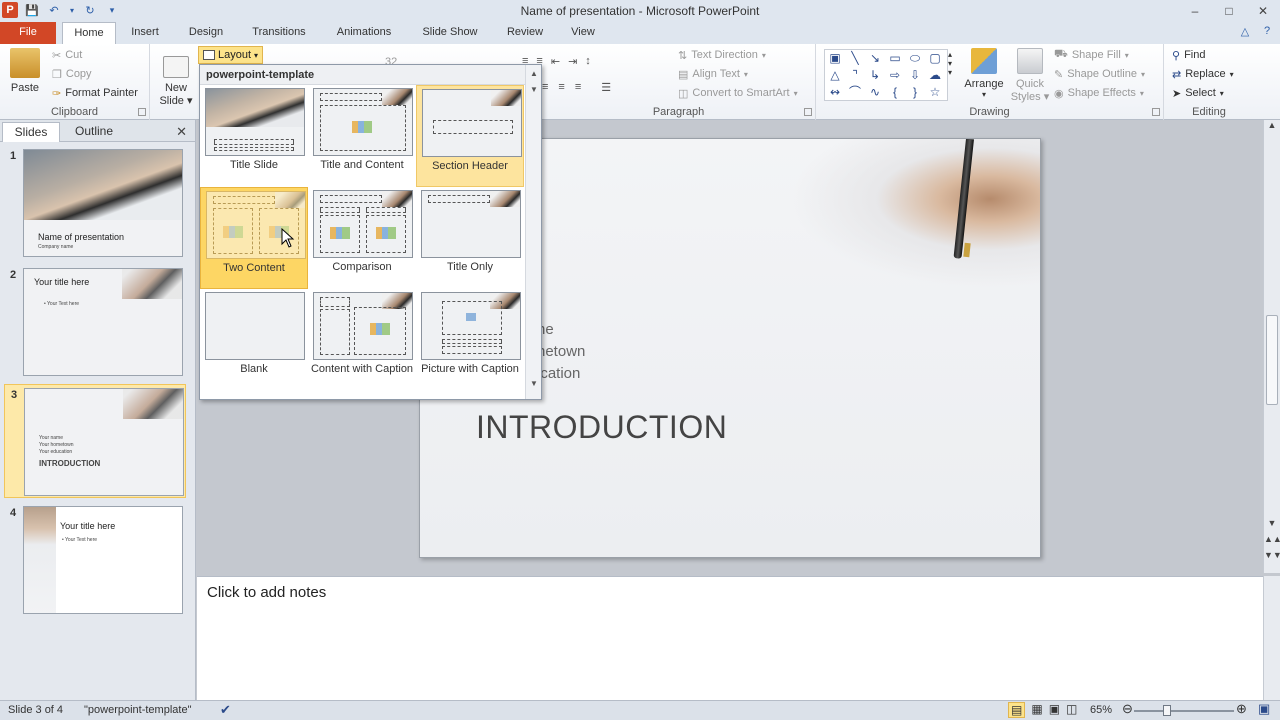 Image resolution: width=1280 pixels, height=720 pixels. I want to click on close-pane-icon: ✕, so click(181, 132).